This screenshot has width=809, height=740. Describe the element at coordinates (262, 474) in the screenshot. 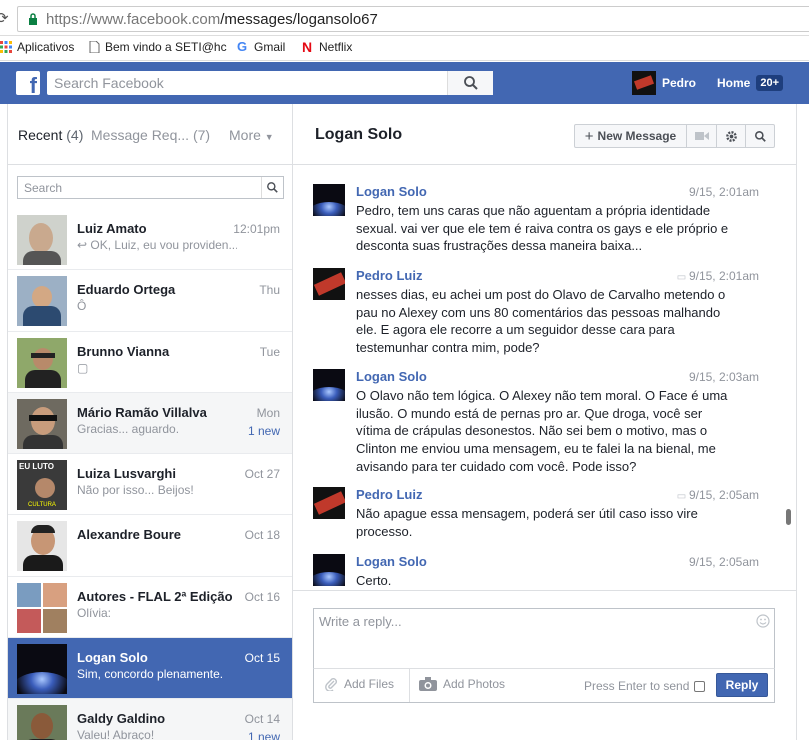

I see `conversation-time: Oct 27` at that location.